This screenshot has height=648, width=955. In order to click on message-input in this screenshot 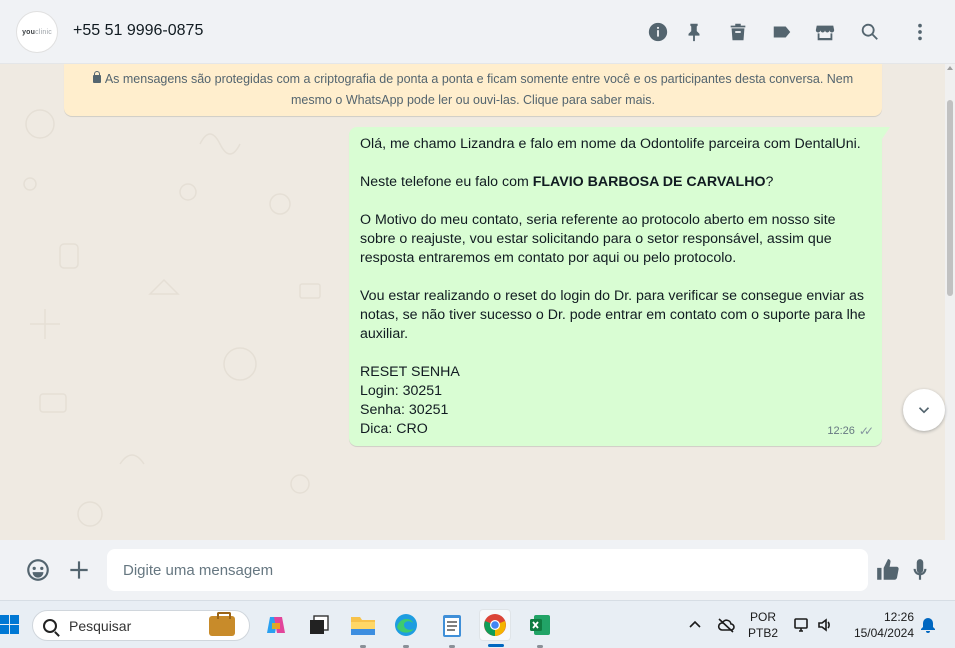, I will do `click(487, 570)`.